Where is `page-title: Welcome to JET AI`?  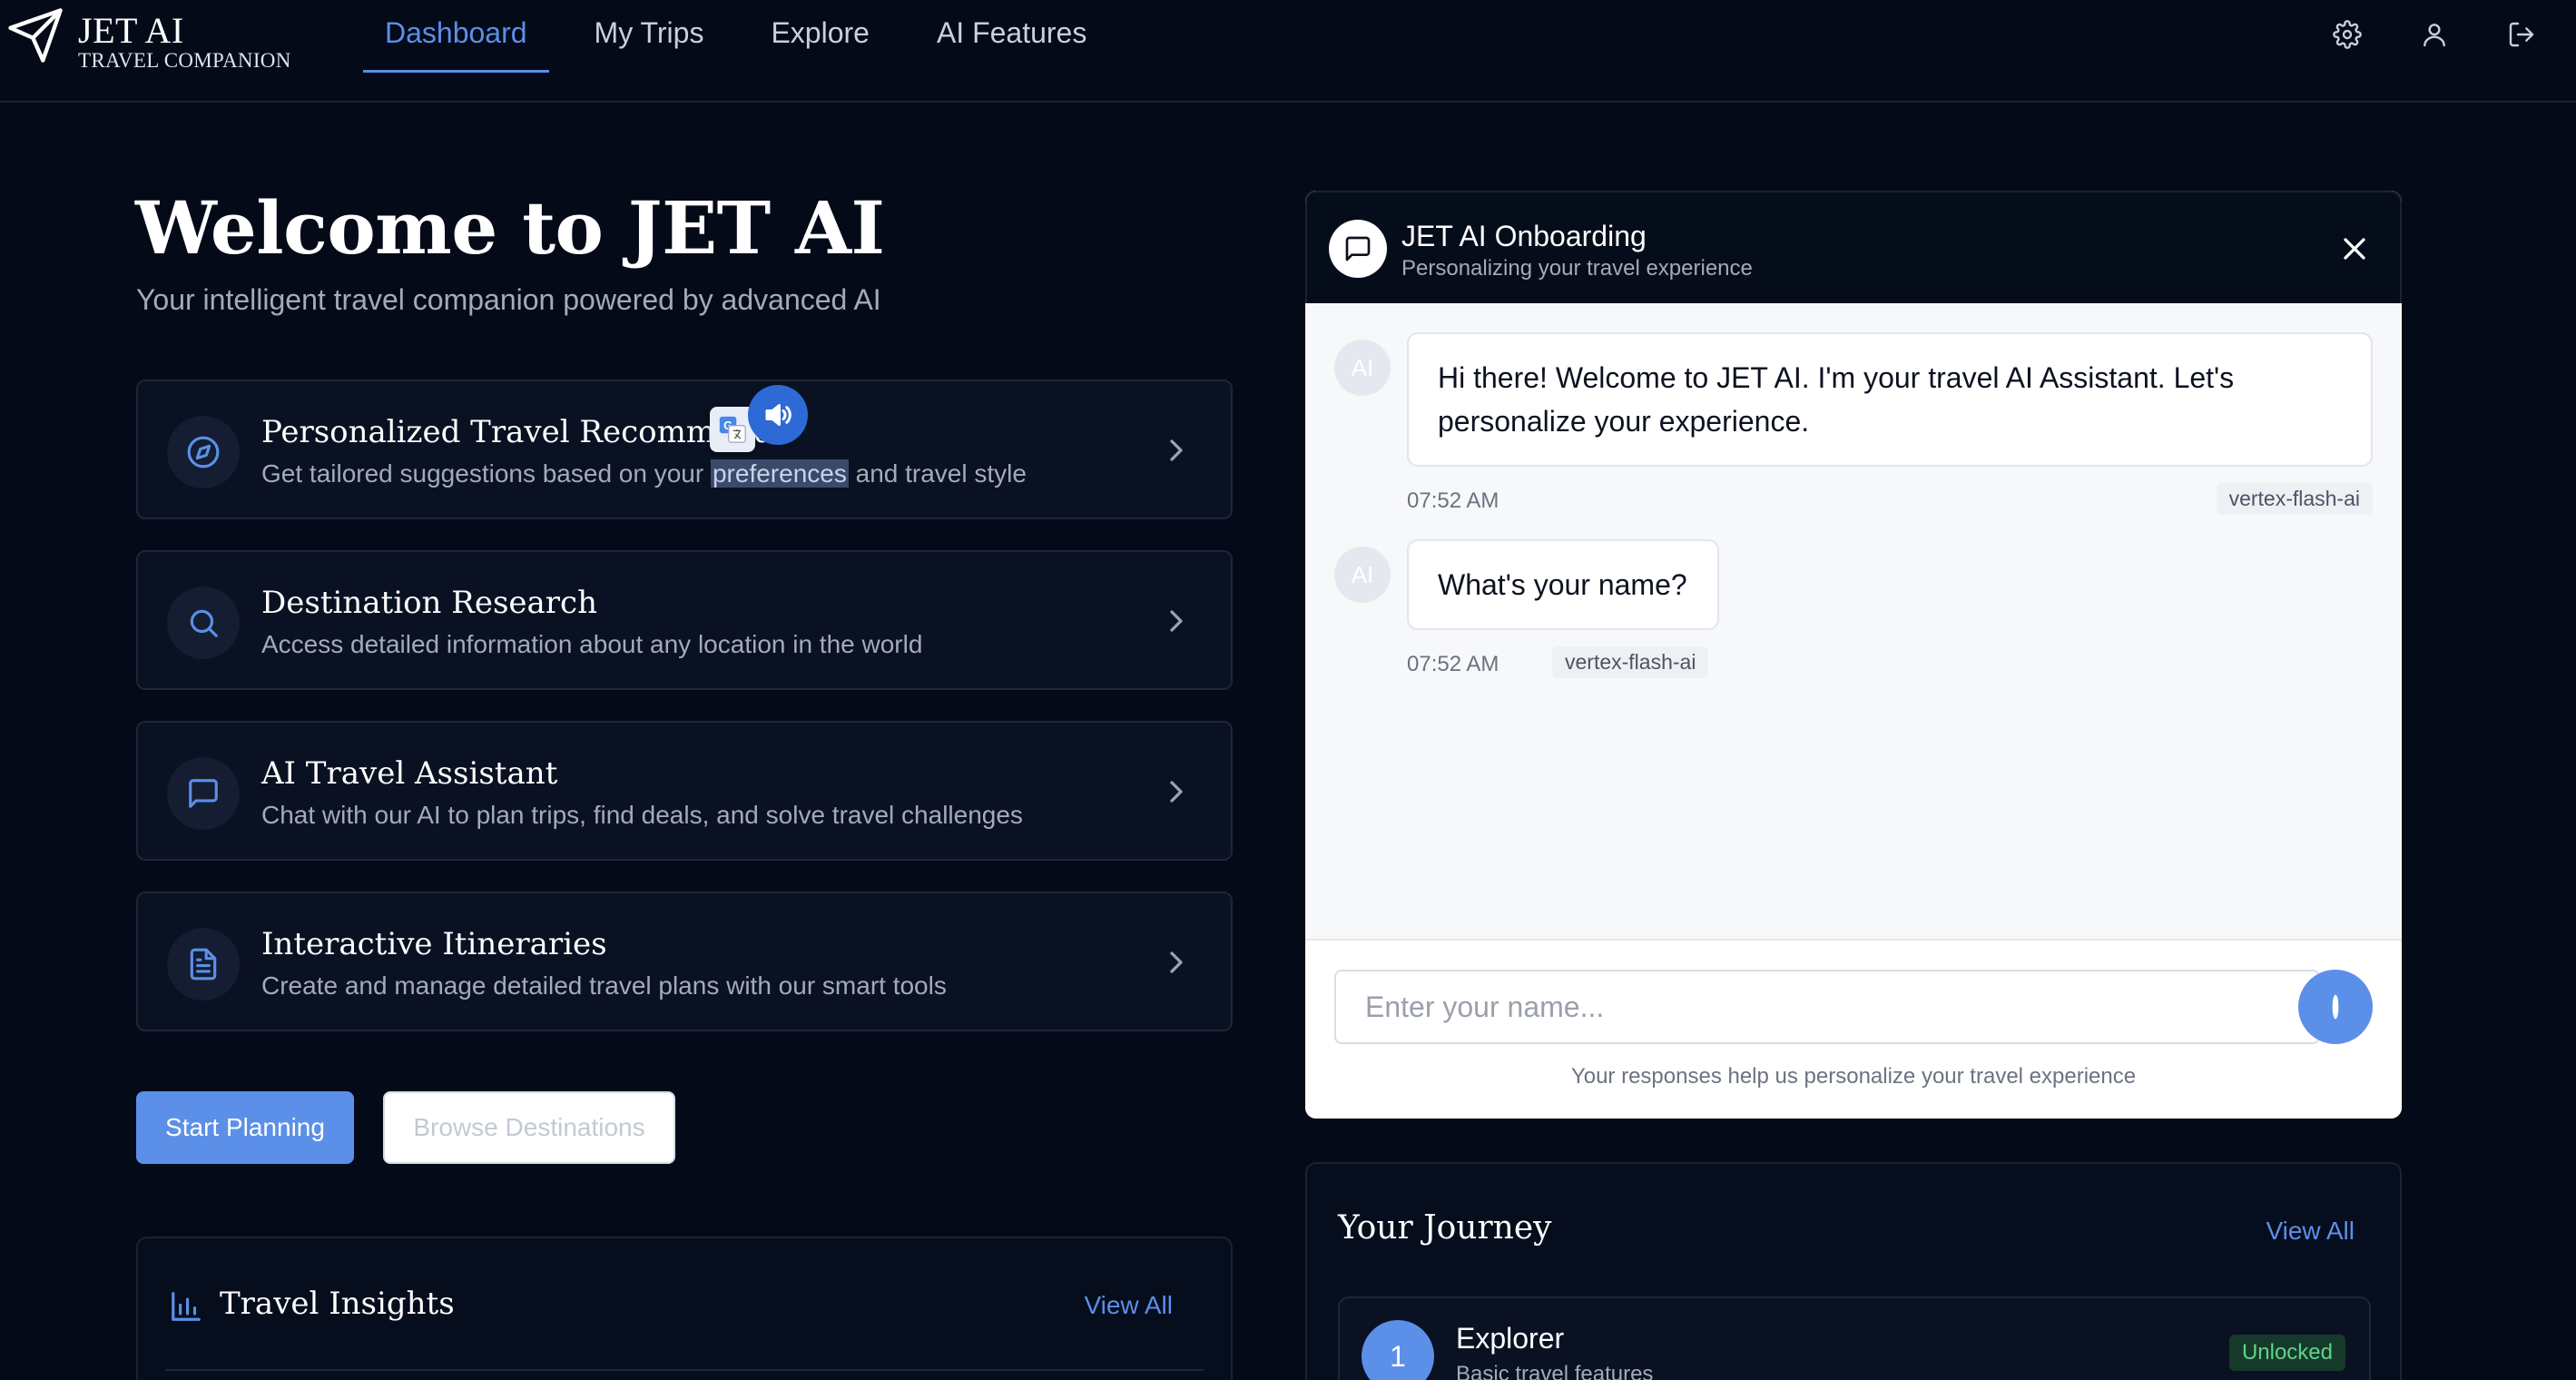 page-title: Welcome to JET AI is located at coordinates (510, 228).